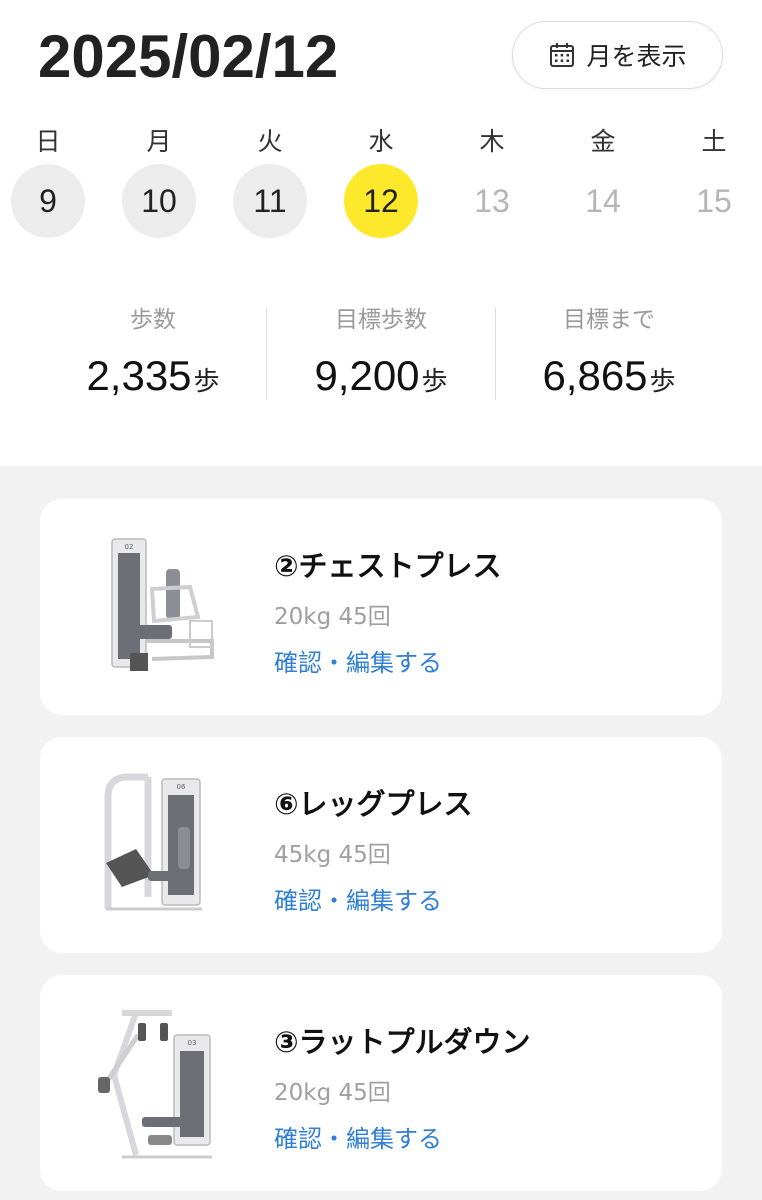 This screenshot has height=1200, width=762. Describe the element at coordinates (434, 382) in the screenshot. I see `stat-goal-unit: 歩` at that location.